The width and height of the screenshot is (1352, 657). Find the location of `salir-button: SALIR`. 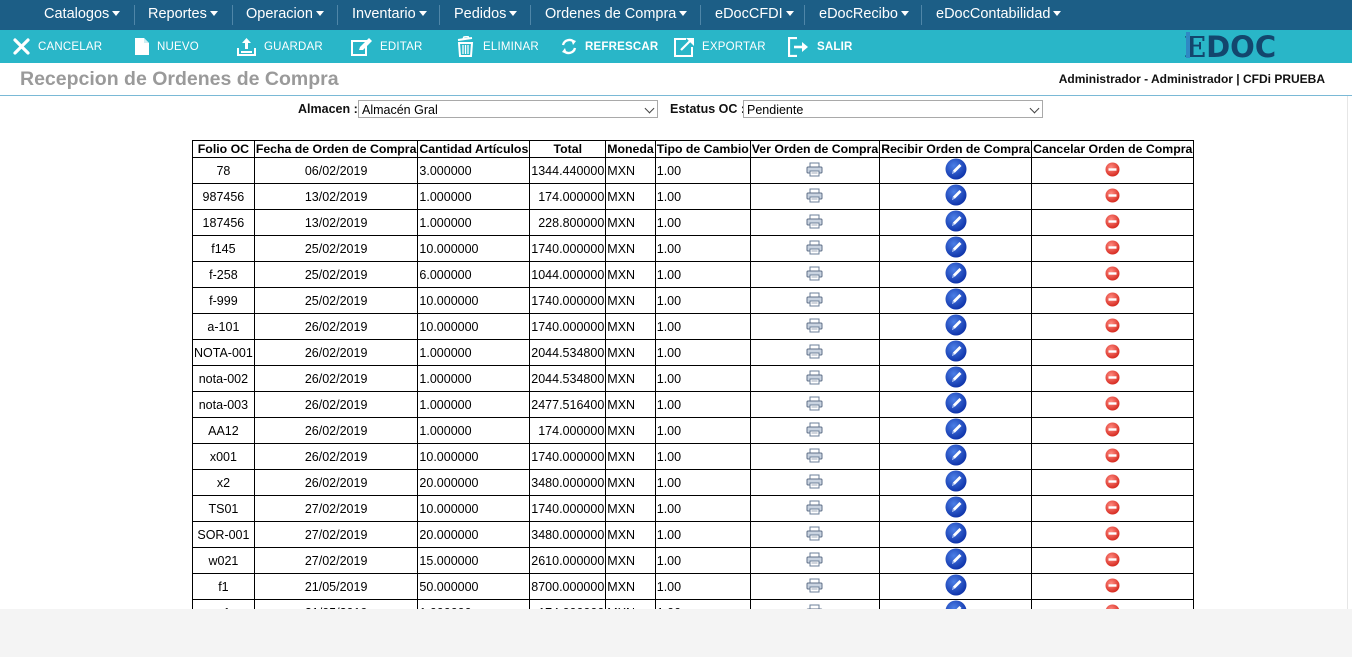

salir-button: SALIR is located at coordinates (820, 46).